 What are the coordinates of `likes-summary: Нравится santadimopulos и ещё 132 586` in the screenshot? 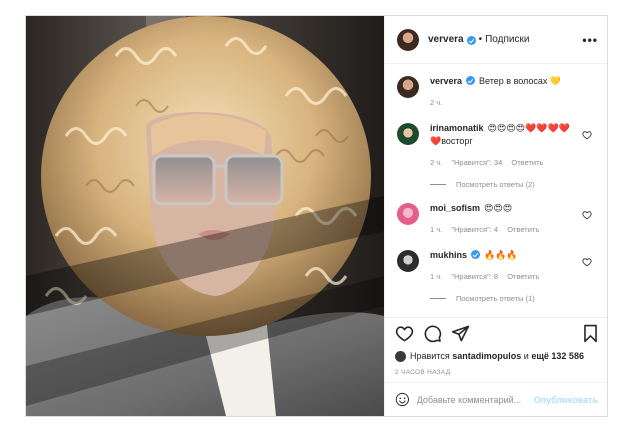 It's located at (496, 356).